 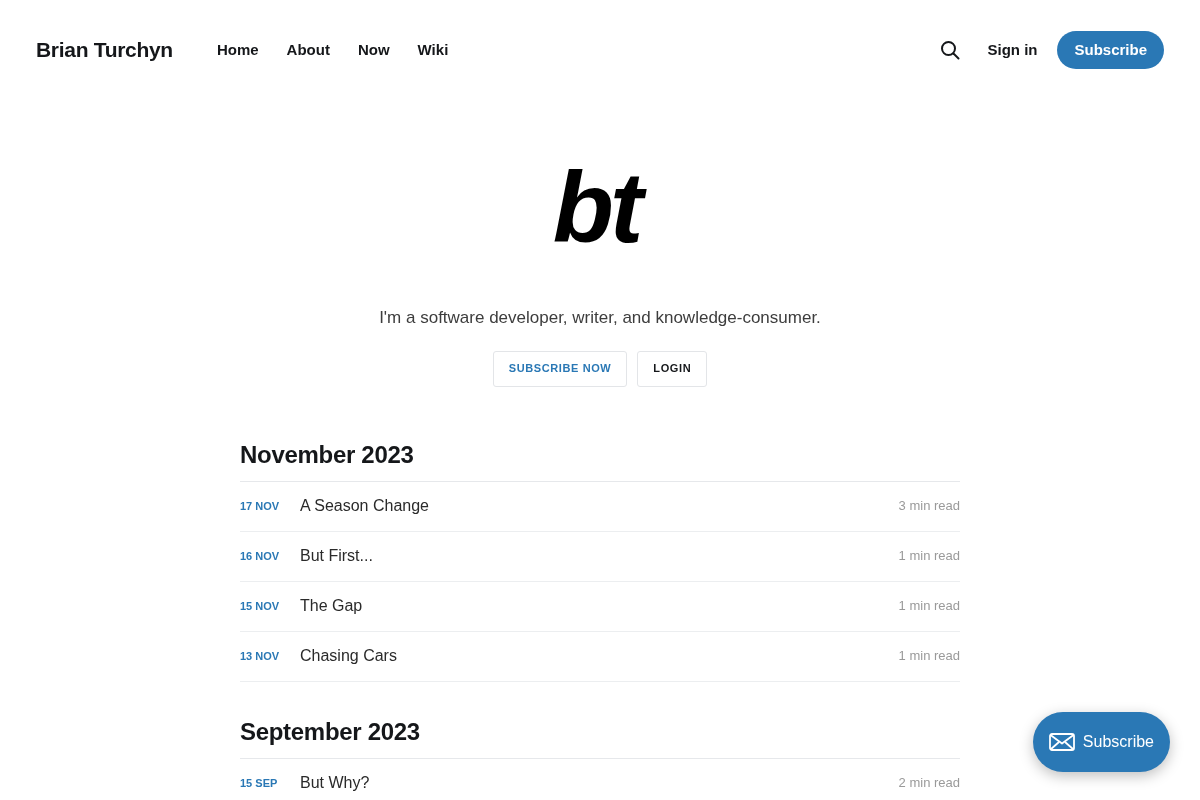 I want to click on reading-time: 3 min read, so click(x=929, y=506).